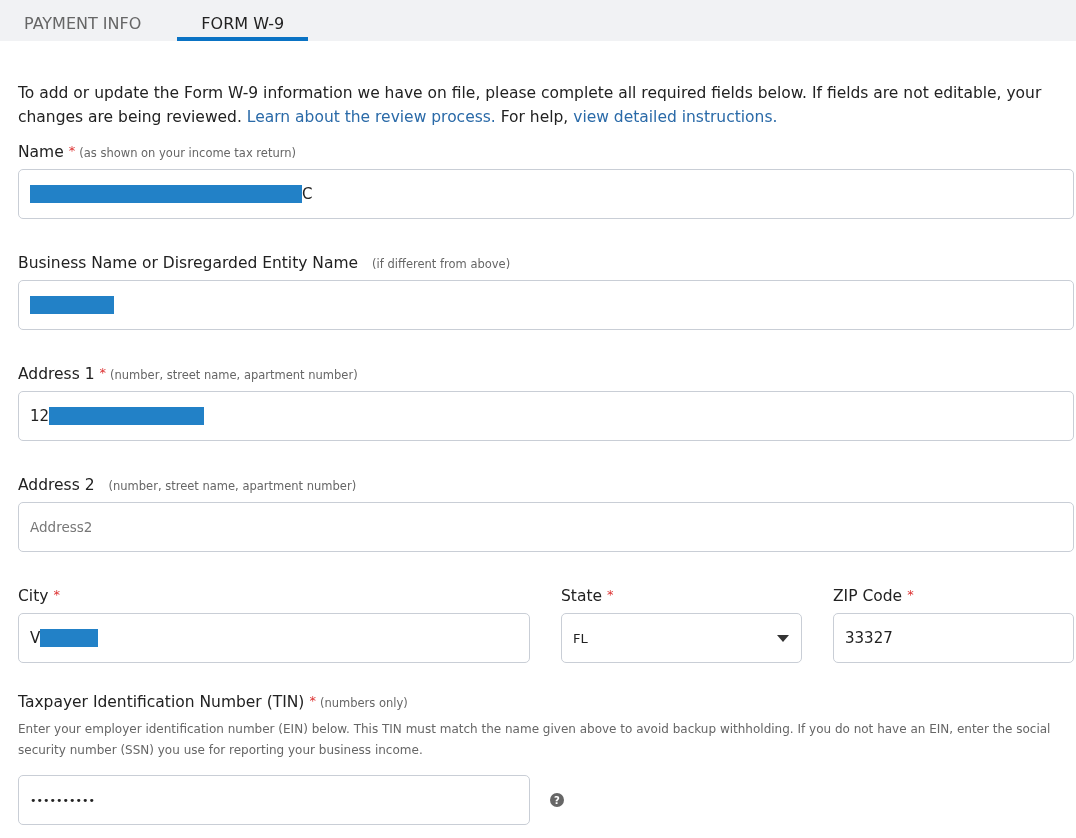  What do you see at coordinates (557, 800) in the screenshot?
I see `help-icon: ?` at bounding box center [557, 800].